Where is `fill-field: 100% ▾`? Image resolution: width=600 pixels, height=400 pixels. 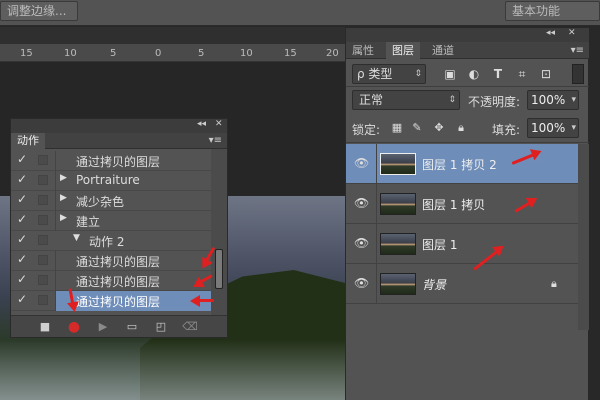 fill-field: 100% ▾ is located at coordinates (553, 128).